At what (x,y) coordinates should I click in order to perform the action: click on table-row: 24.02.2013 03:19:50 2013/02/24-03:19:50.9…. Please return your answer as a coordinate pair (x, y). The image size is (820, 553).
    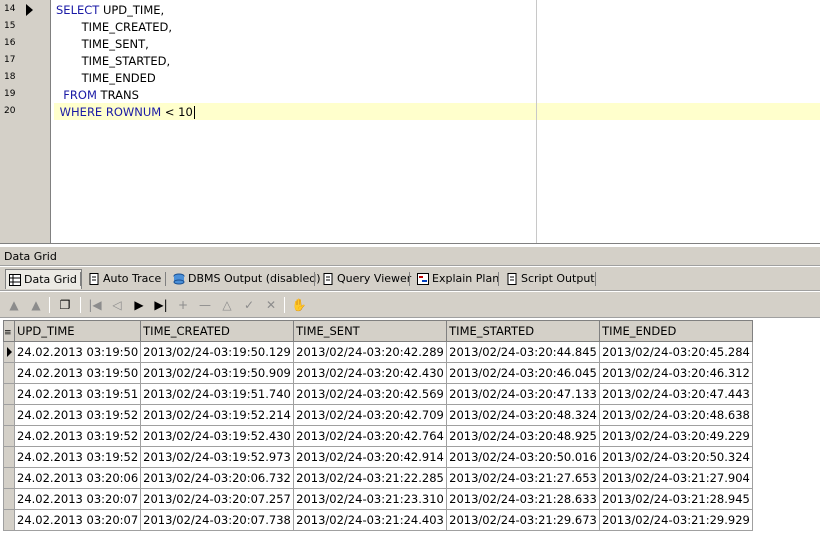
    Looking at the image, I should click on (378, 373).